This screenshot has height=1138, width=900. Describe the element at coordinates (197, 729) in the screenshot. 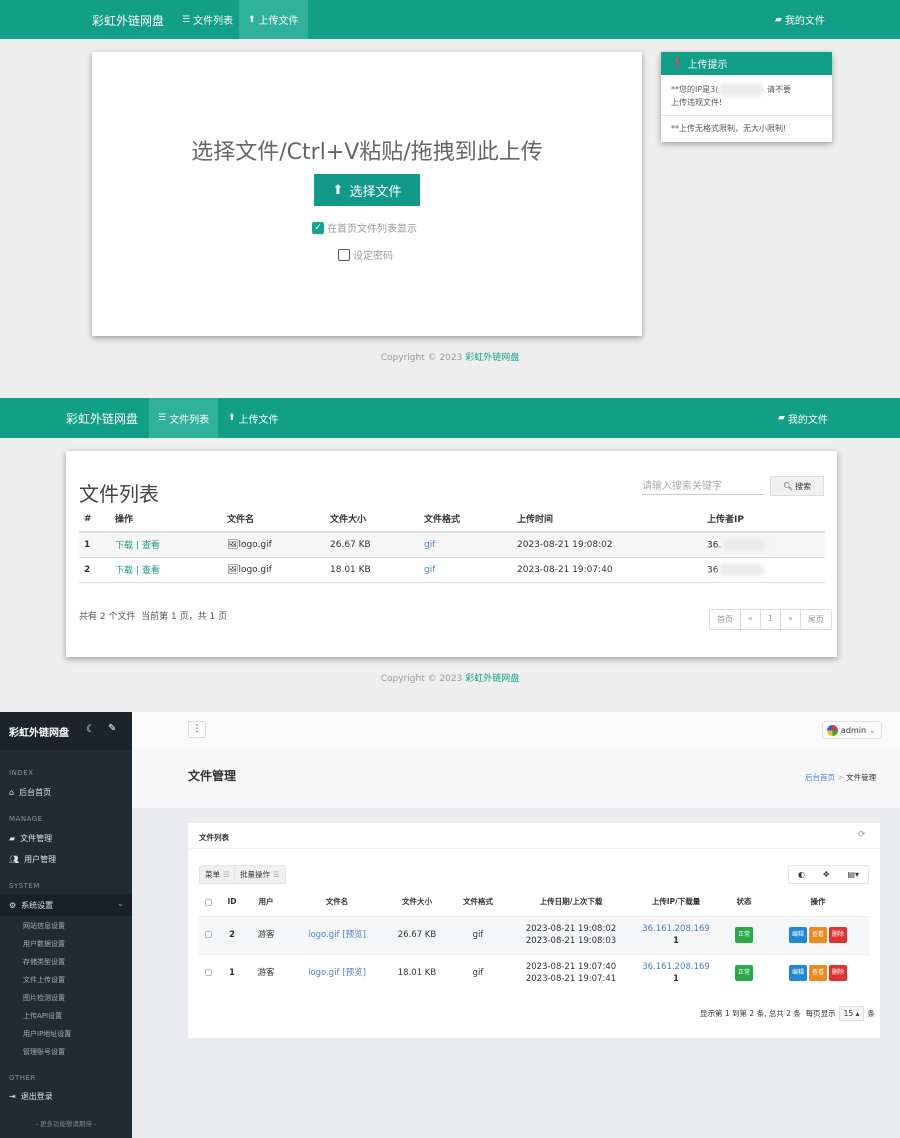

I see `menu-toggle-icon: ⋮` at that location.